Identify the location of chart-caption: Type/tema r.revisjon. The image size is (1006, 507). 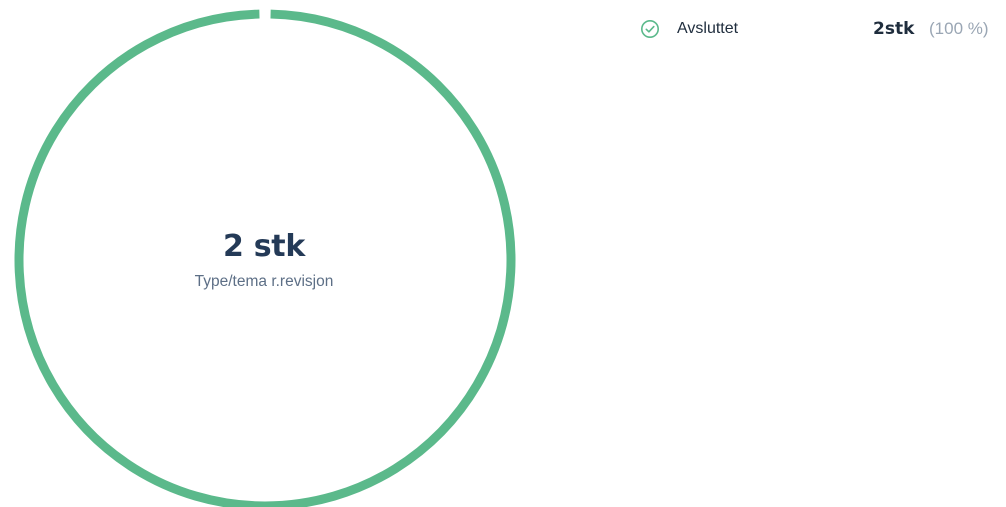
(264, 281).